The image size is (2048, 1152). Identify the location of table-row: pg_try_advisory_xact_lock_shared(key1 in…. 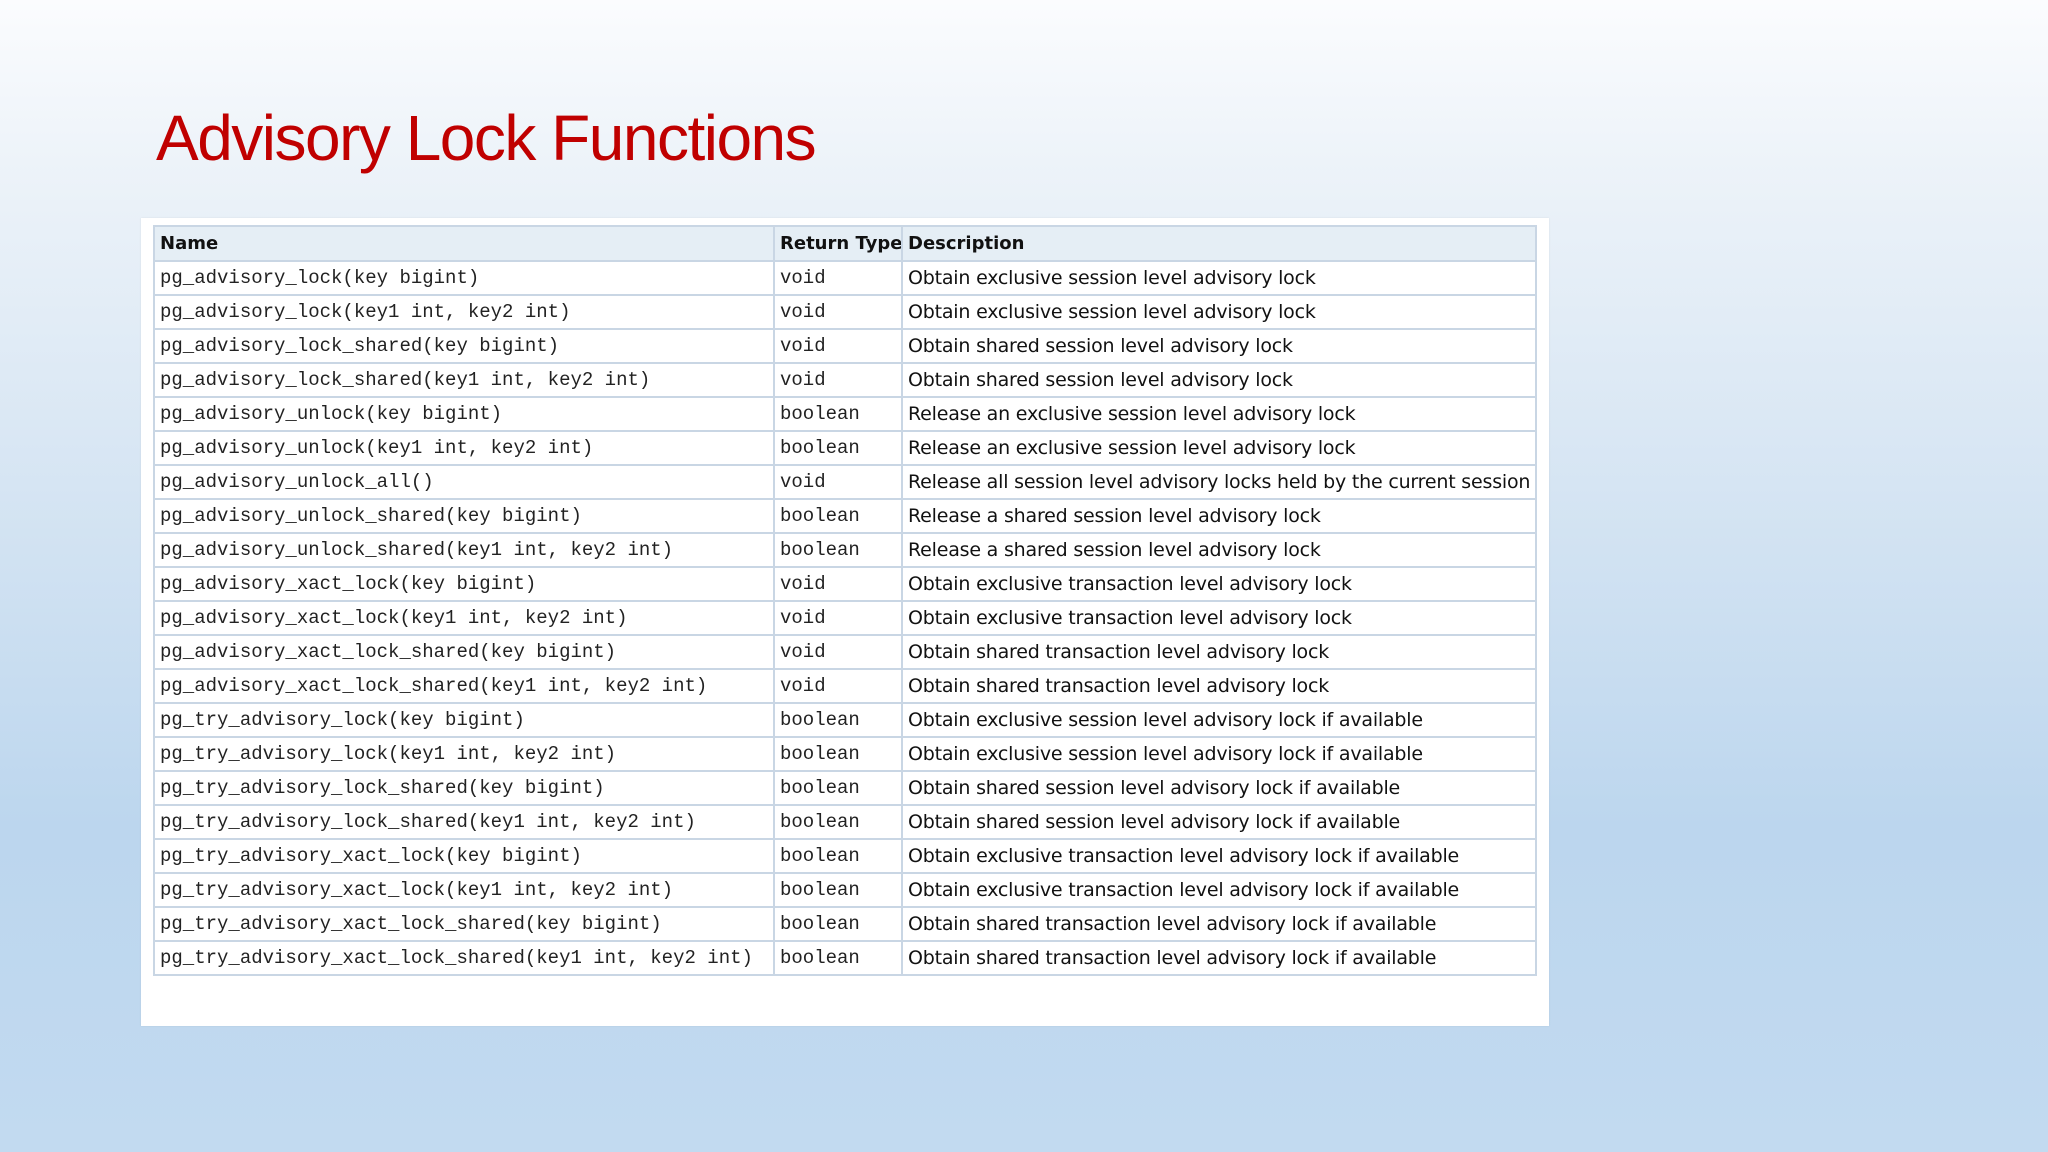
(845, 958).